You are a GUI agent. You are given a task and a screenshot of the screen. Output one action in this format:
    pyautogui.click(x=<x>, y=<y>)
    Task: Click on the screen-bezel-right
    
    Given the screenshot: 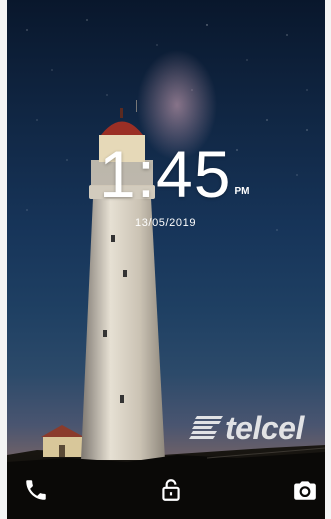 What is the action you would take?
    pyautogui.click(x=328, y=259)
    